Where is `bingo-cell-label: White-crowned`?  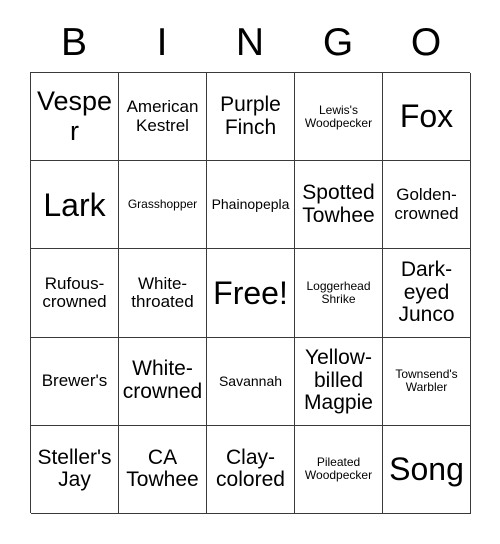
bingo-cell-label: White-crowned is located at coordinates (162, 380).